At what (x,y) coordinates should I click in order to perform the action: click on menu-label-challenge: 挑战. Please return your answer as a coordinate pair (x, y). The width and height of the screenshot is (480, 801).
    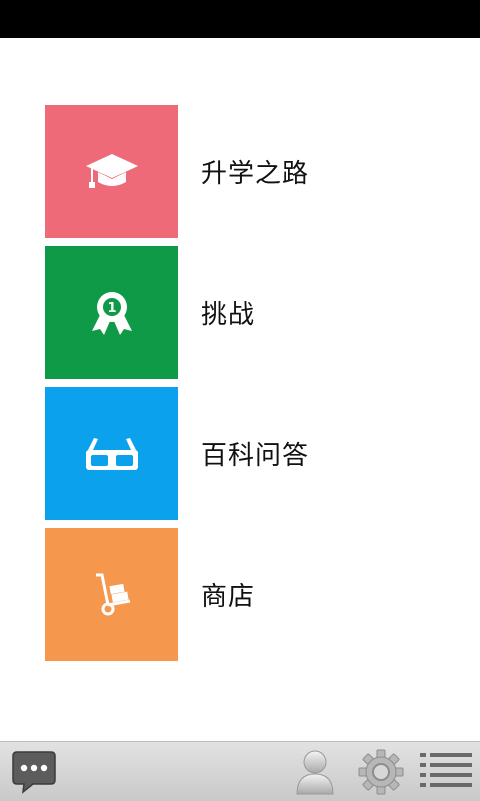
    Looking at the image, I should click on (228, 315).